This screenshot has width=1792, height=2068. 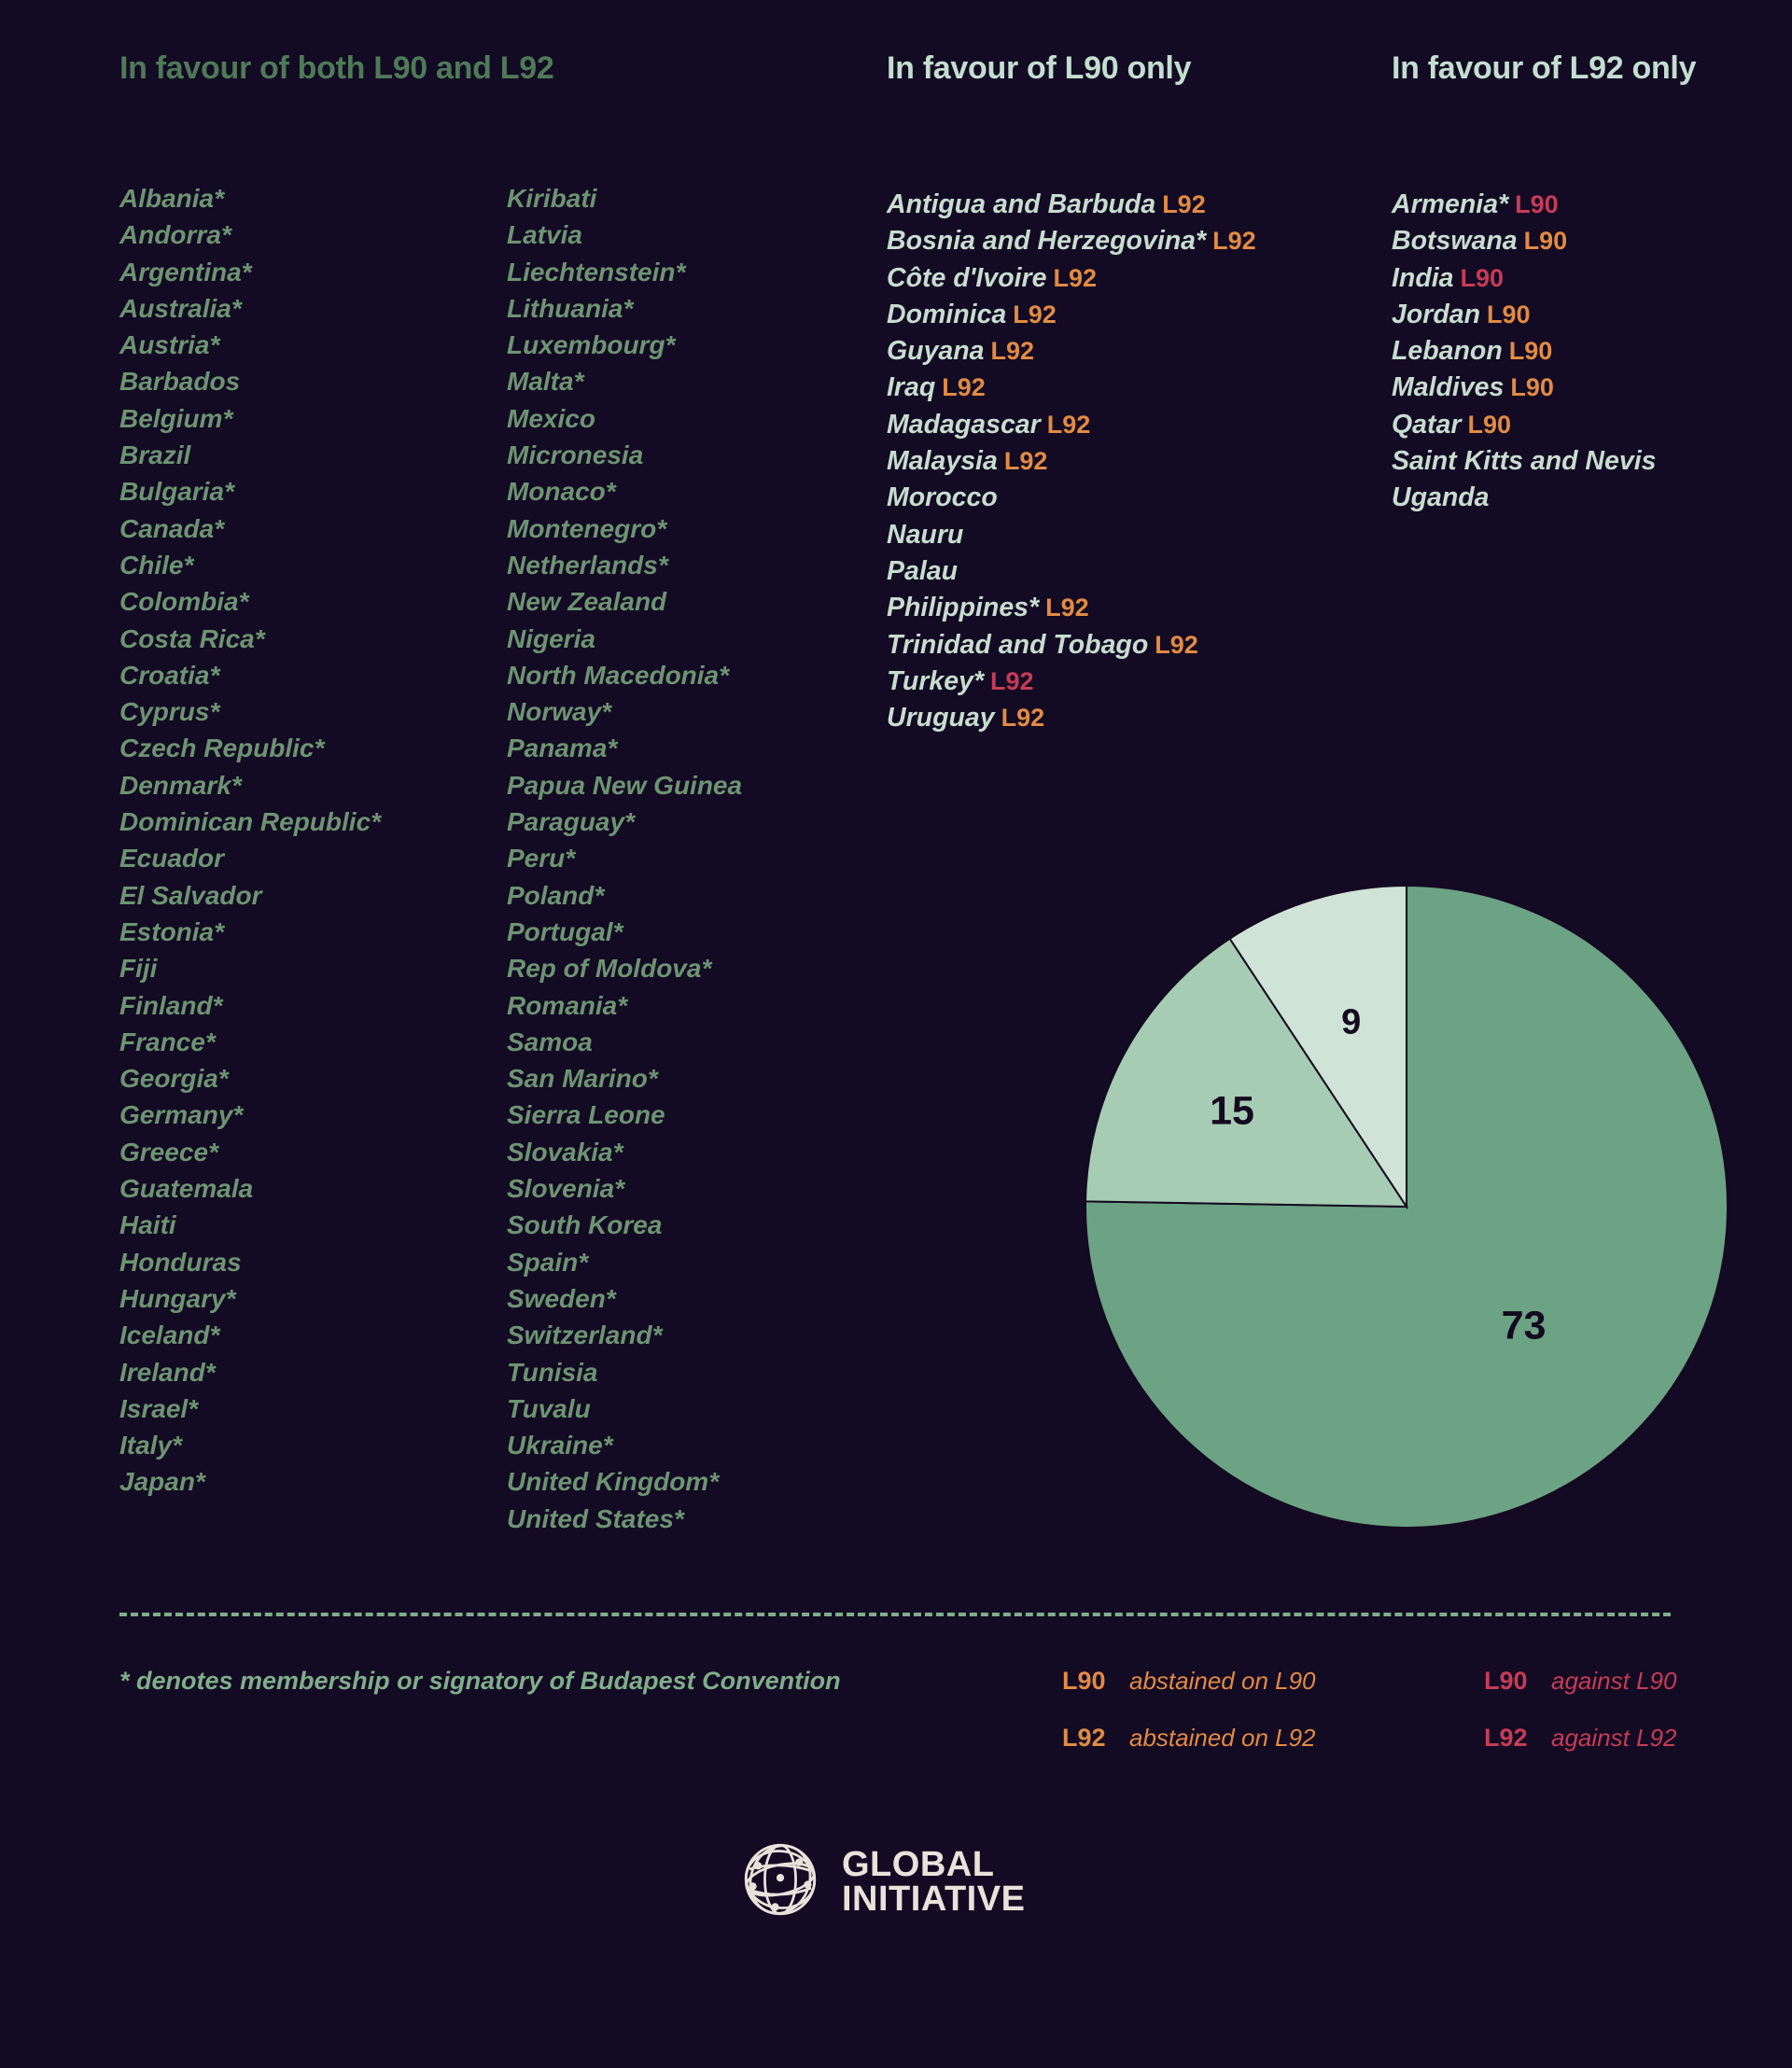 I want to click on country-name: Malaysia, so click(x=942, y=461).